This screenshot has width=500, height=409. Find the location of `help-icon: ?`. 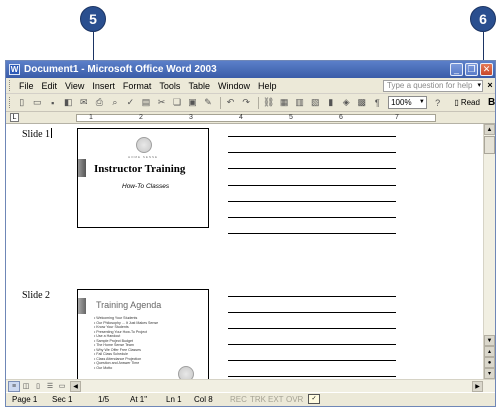

help-icon: ? is located at coordinates (438, 103).